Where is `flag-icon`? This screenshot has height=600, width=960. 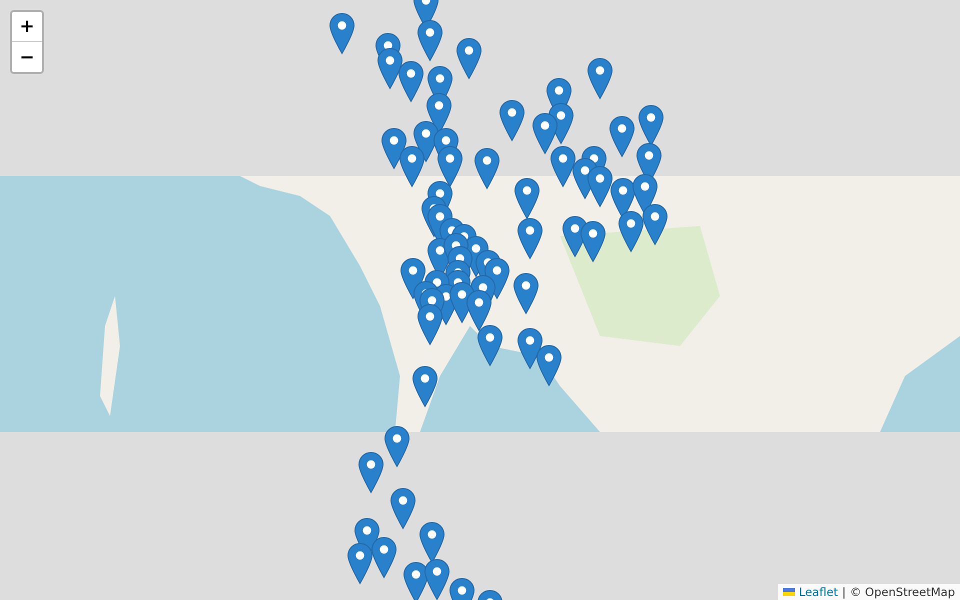 flag-icon is located at coordinates (788, 592).